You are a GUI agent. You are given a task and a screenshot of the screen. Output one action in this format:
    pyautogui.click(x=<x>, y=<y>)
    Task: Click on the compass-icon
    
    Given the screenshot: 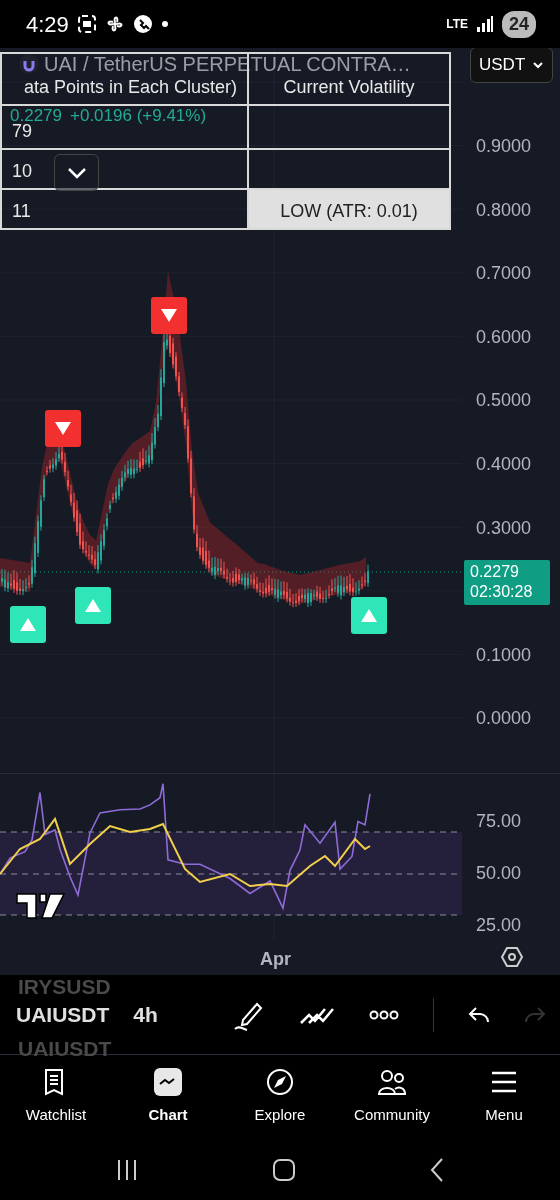 What is the action you would take?
    pyautogui.click(x=280, y=1082)
    